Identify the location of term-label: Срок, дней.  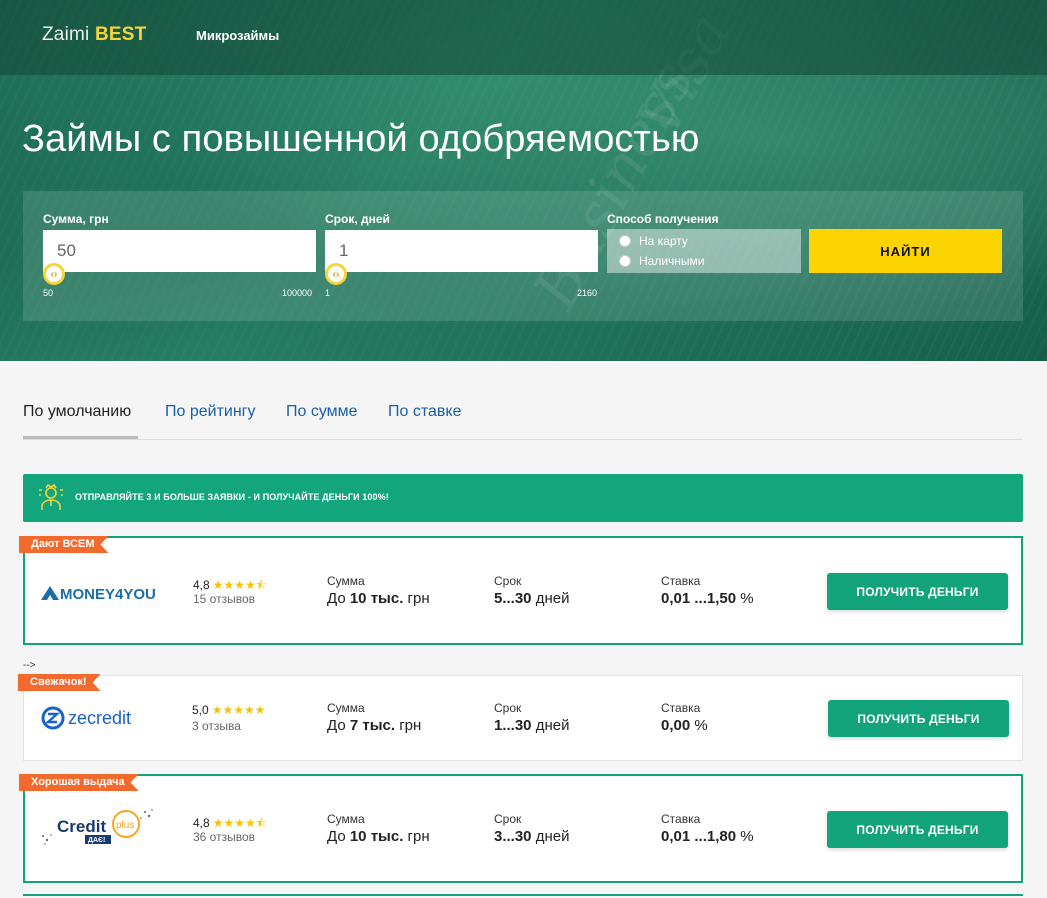
(357, 219).